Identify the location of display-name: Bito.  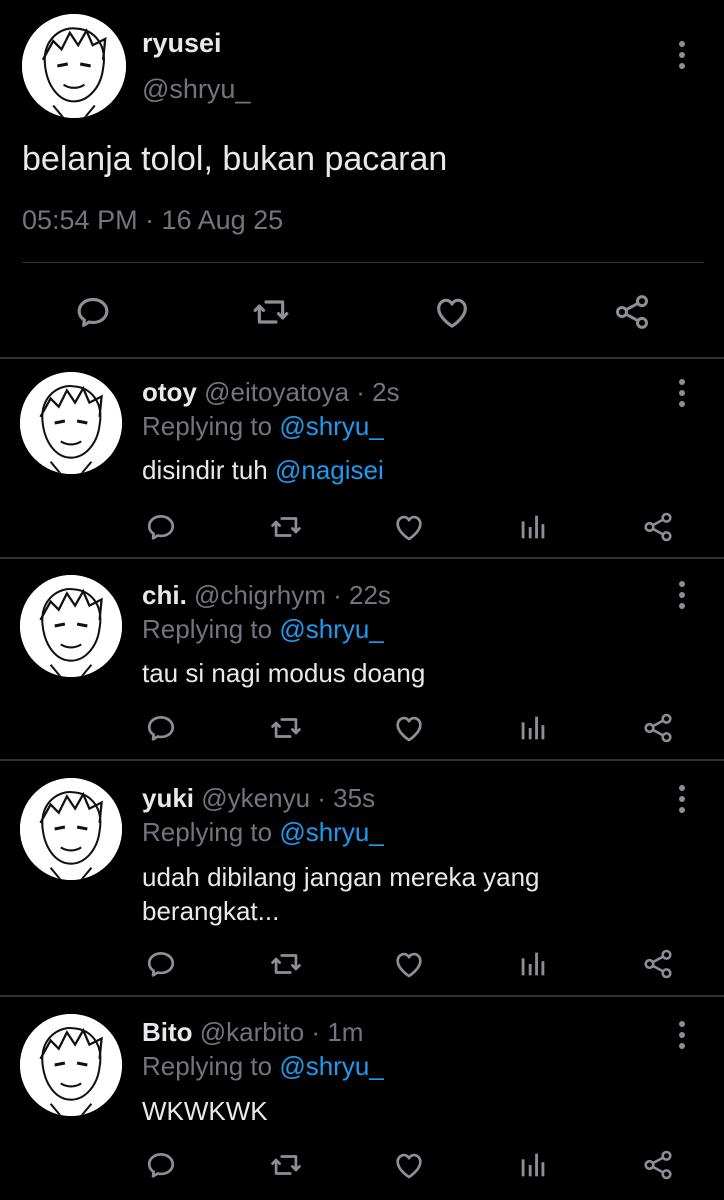
(167, 1032).